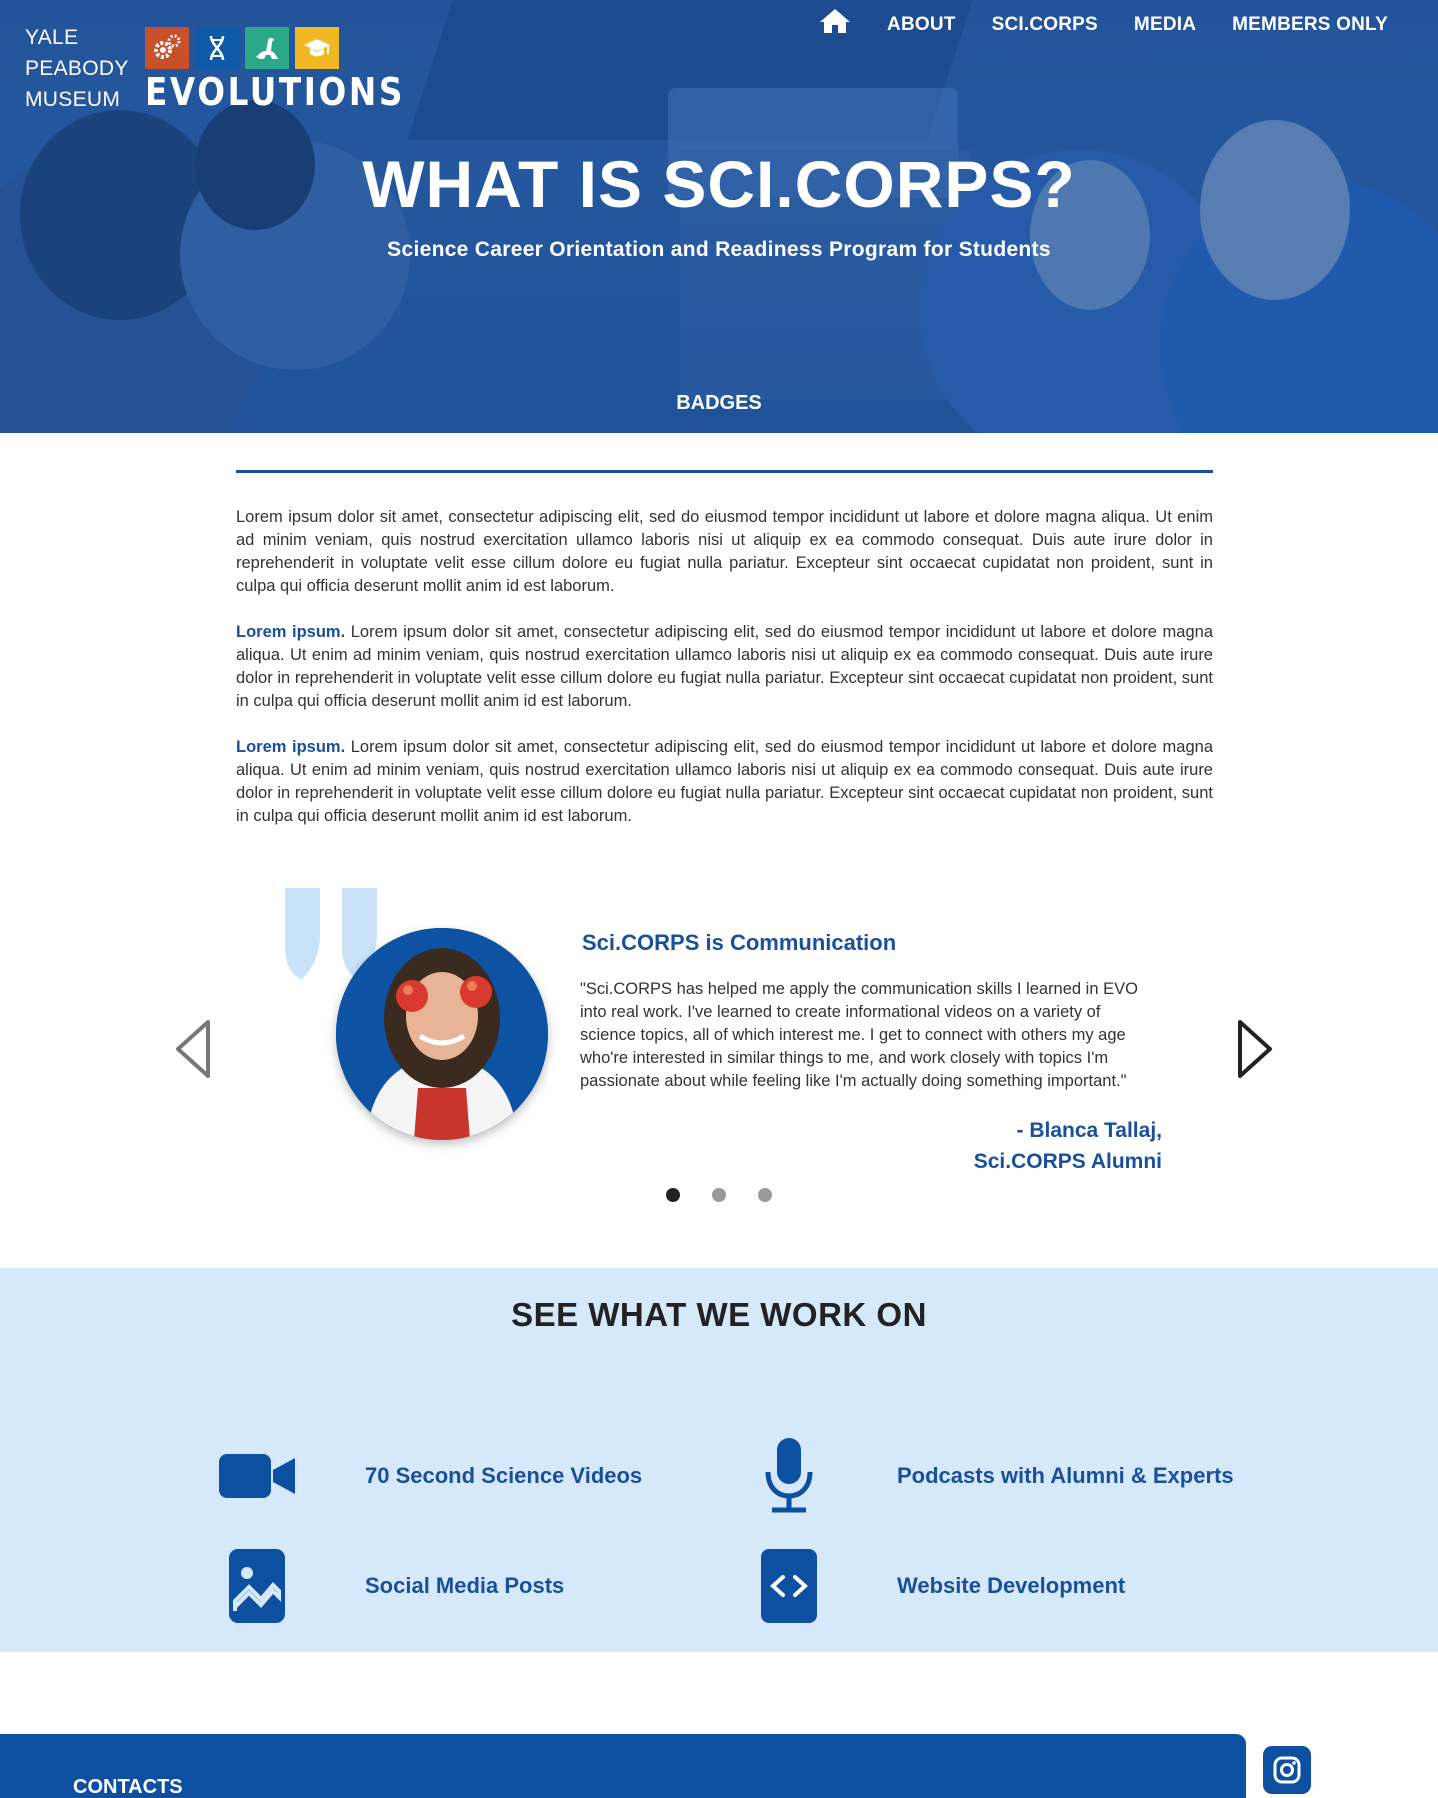 The height and width of the screenshot is (1798, 1438). I want to click on nav-media: MEDIA, so click(1165, 25).